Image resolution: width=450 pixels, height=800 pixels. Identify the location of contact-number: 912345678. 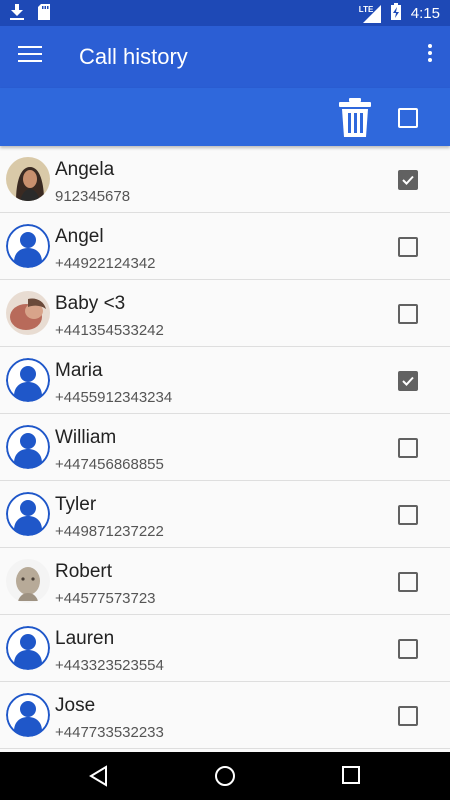
(93, 196).